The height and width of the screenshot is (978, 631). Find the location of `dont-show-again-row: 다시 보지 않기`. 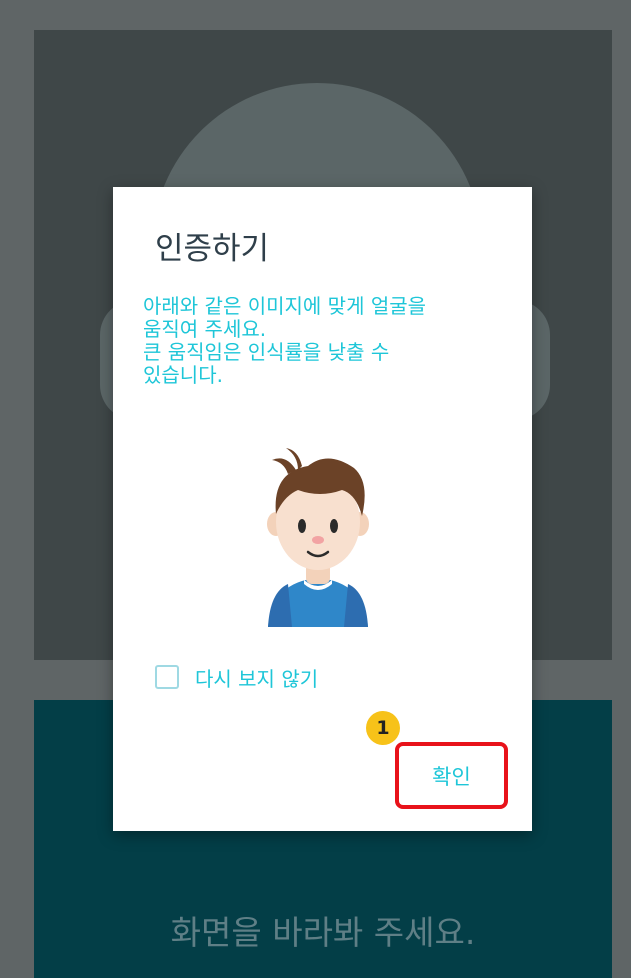

dont-show-again-row: 다시 보지 않기 is located at coordinates (236, 677).